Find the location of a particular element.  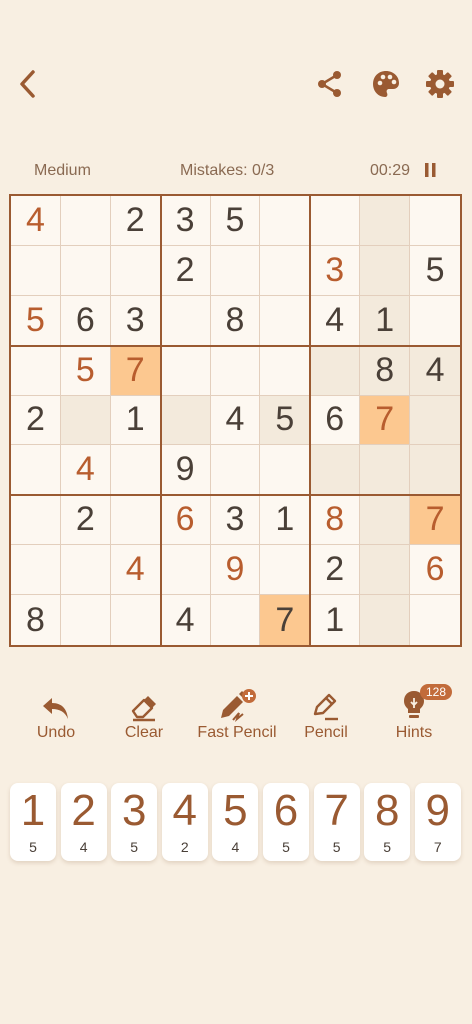

number-key: 24 is located at coordinates (83, 822).